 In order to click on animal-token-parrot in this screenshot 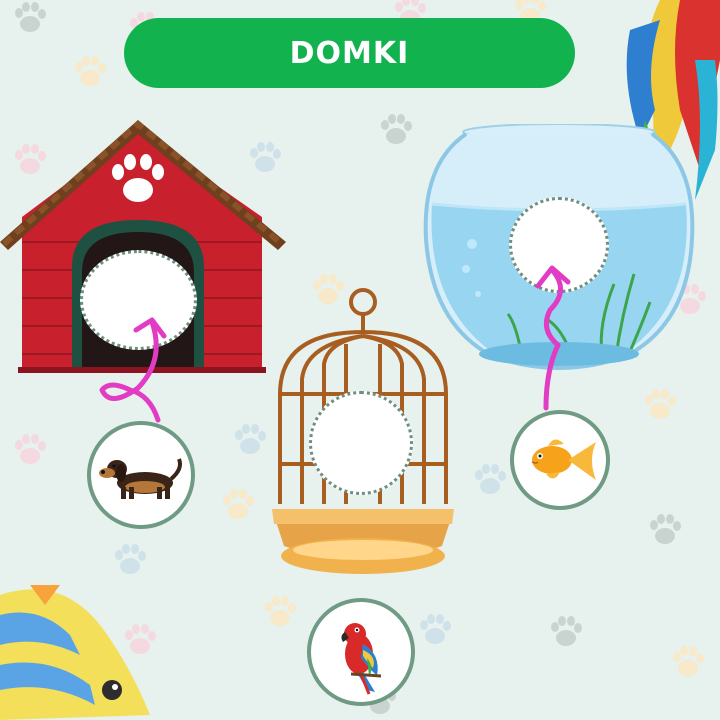, I will do `click(361, 652)`.